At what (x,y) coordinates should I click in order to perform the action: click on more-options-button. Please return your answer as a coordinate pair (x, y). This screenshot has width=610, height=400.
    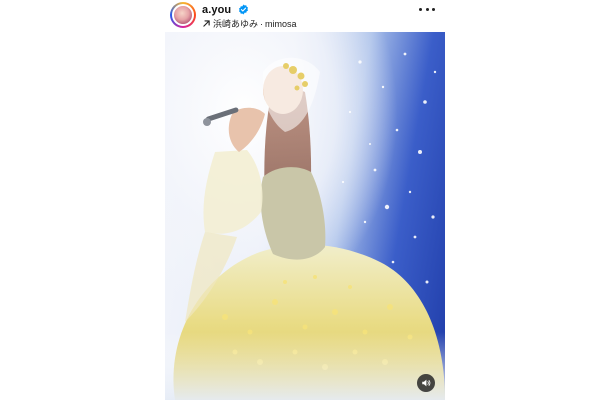
    Looking at the image, I should click on (427, 9).